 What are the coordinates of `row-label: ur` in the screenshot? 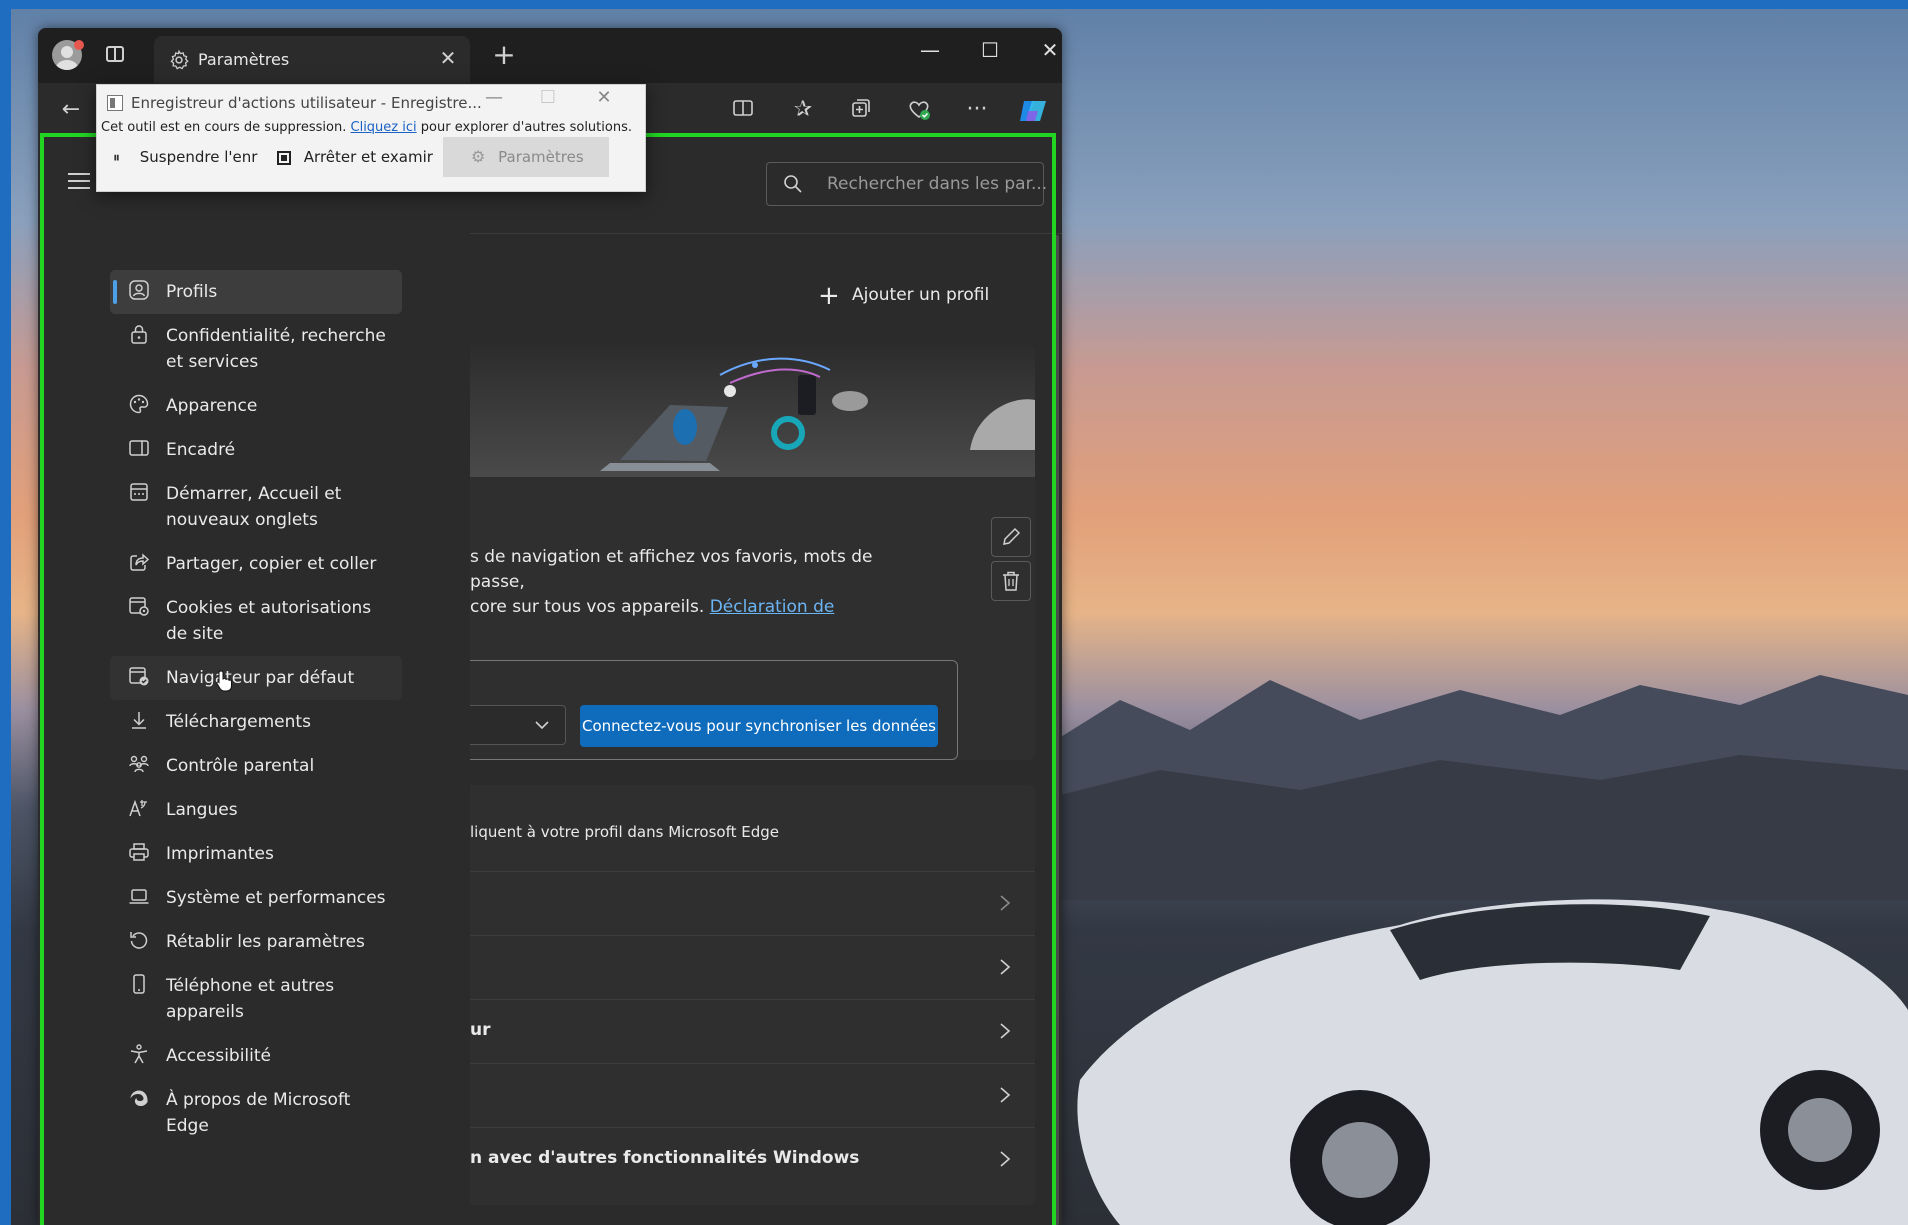 It's located at (480, 1030).